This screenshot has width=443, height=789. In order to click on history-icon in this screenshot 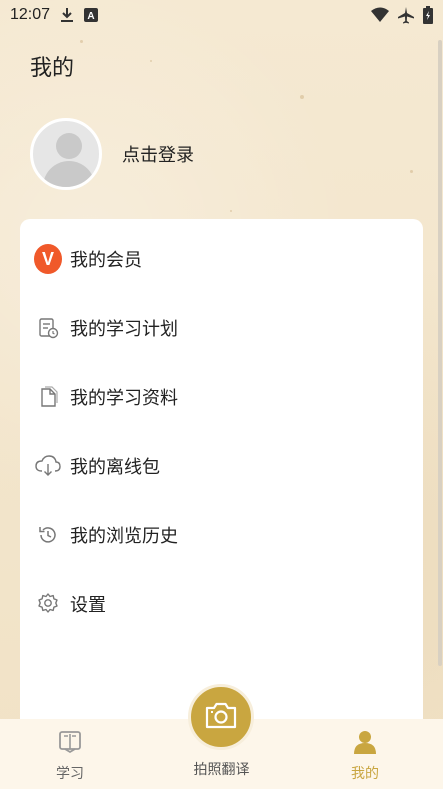, I will do `click(48, 535)`.